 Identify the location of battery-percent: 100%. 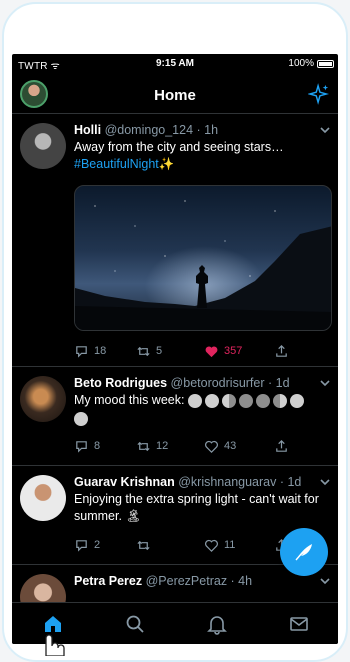
(301, 63).